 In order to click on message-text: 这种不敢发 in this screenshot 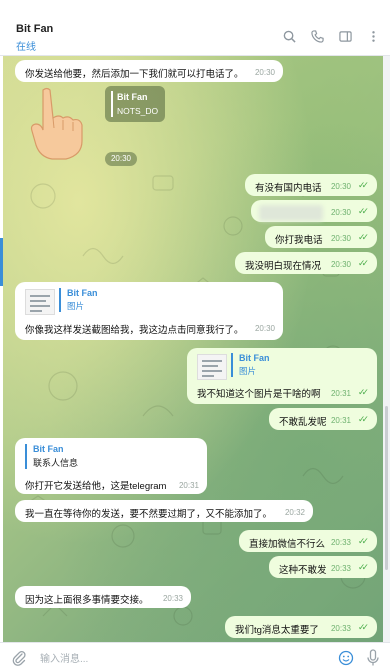, I will do `click(303, 570)`.